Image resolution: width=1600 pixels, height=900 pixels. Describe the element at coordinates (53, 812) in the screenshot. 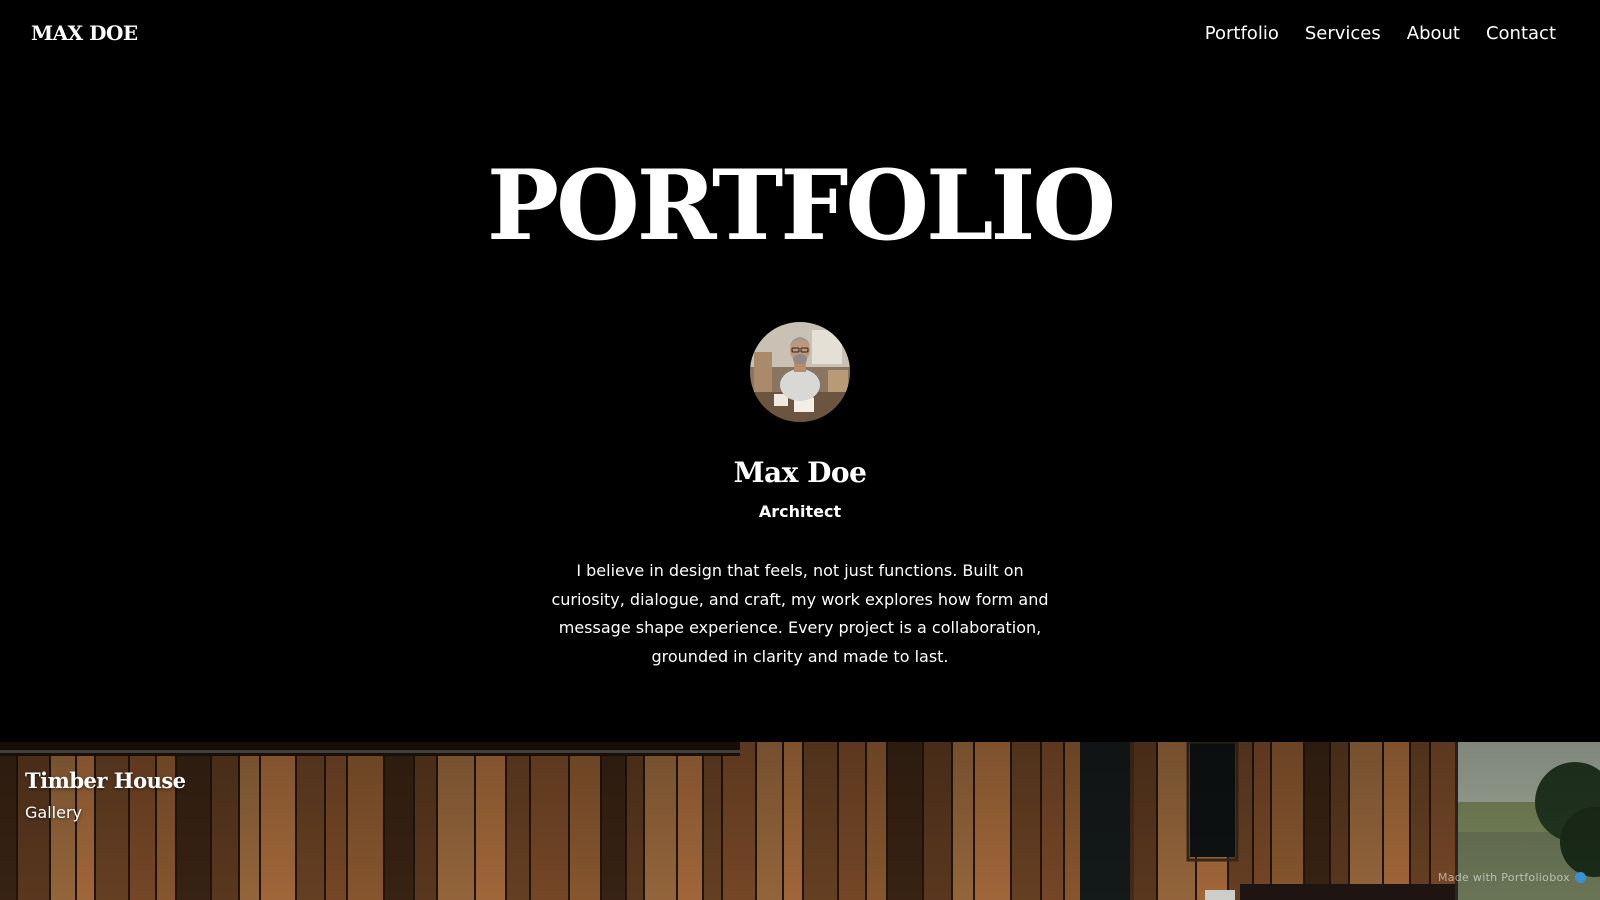

I see `project-category: Gallery` at that location.